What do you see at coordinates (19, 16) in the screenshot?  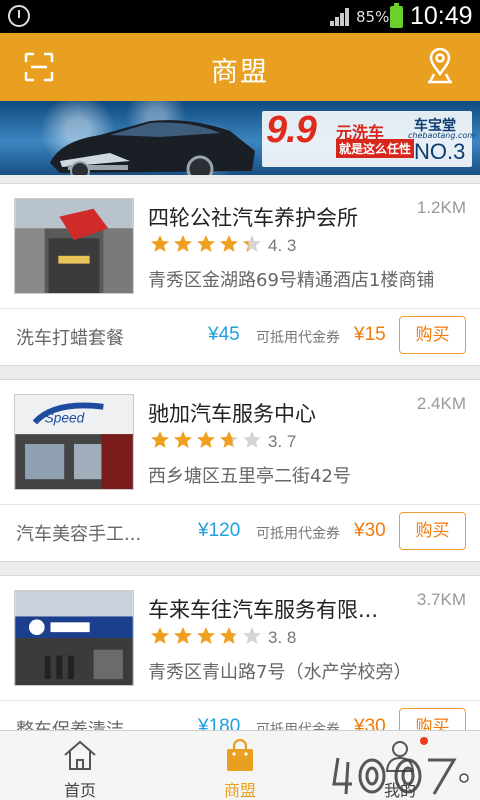 I see `alarm-icon` at bounding box center [19, 16].